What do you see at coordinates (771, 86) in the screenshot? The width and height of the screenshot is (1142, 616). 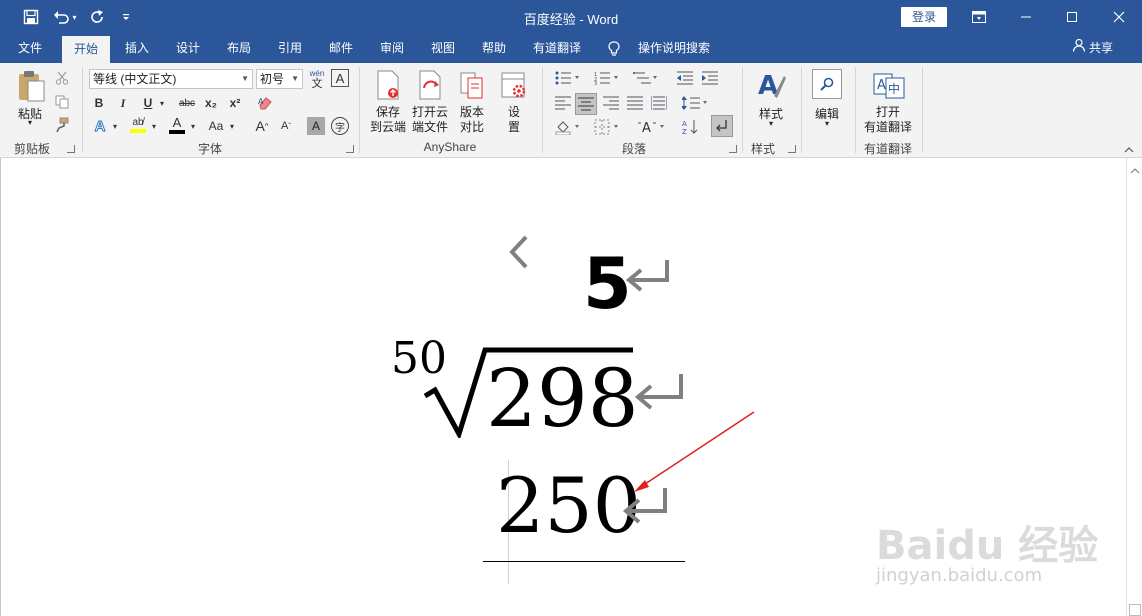 I see `styles-icon: A` at bounding box center [771, 86].